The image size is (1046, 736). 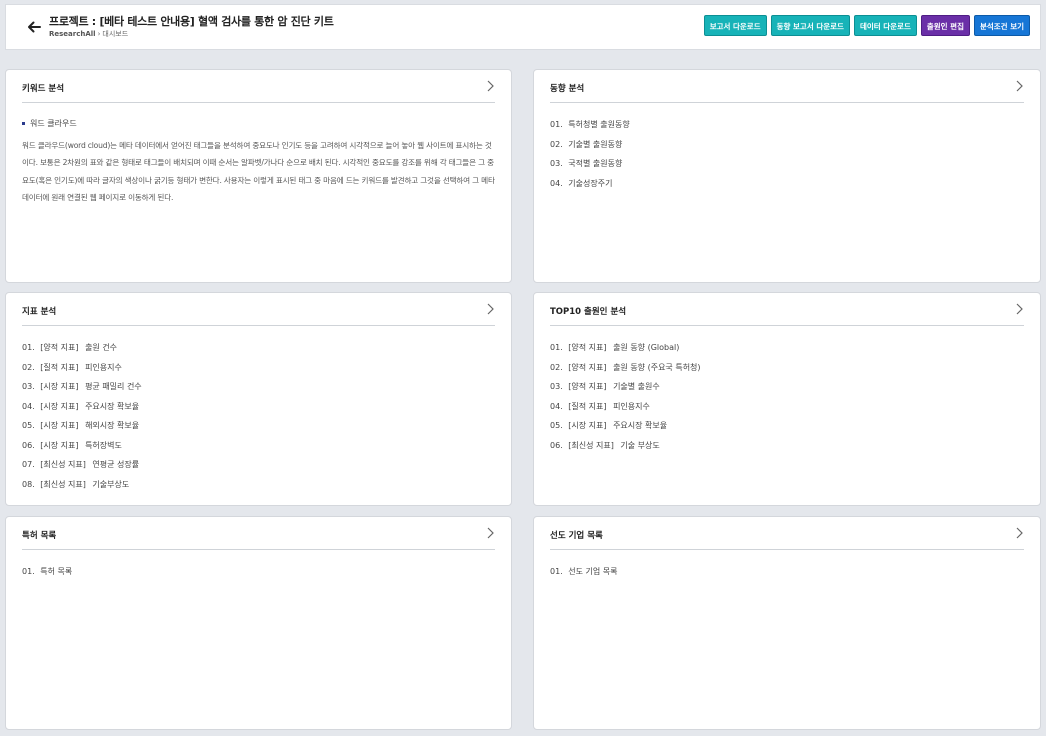 I want to click on word-cloud-heading: 워드 클라우드, so click(x=49, y=123).